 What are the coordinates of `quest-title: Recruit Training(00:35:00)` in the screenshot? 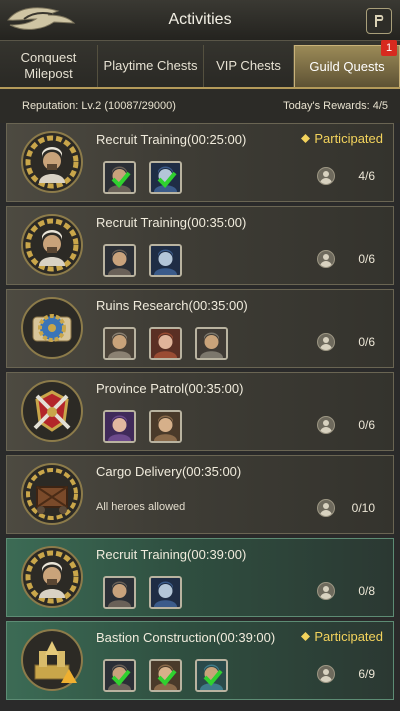 It's located at (171, 222).